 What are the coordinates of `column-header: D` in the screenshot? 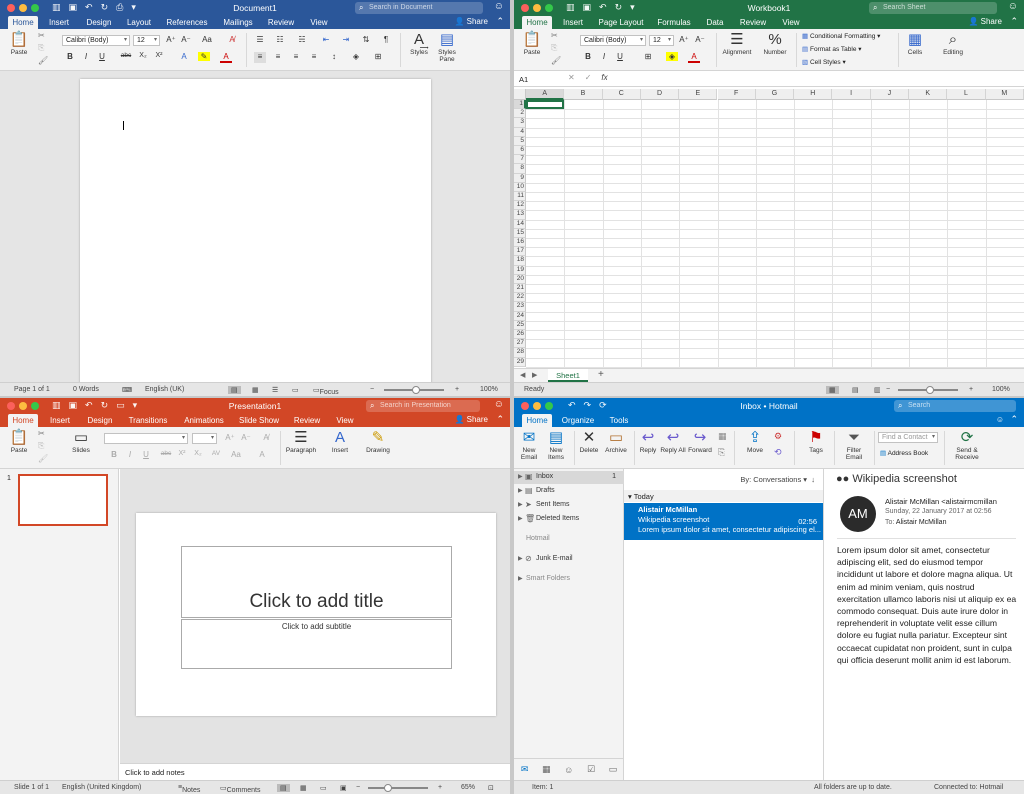 It's located at (660, 94).